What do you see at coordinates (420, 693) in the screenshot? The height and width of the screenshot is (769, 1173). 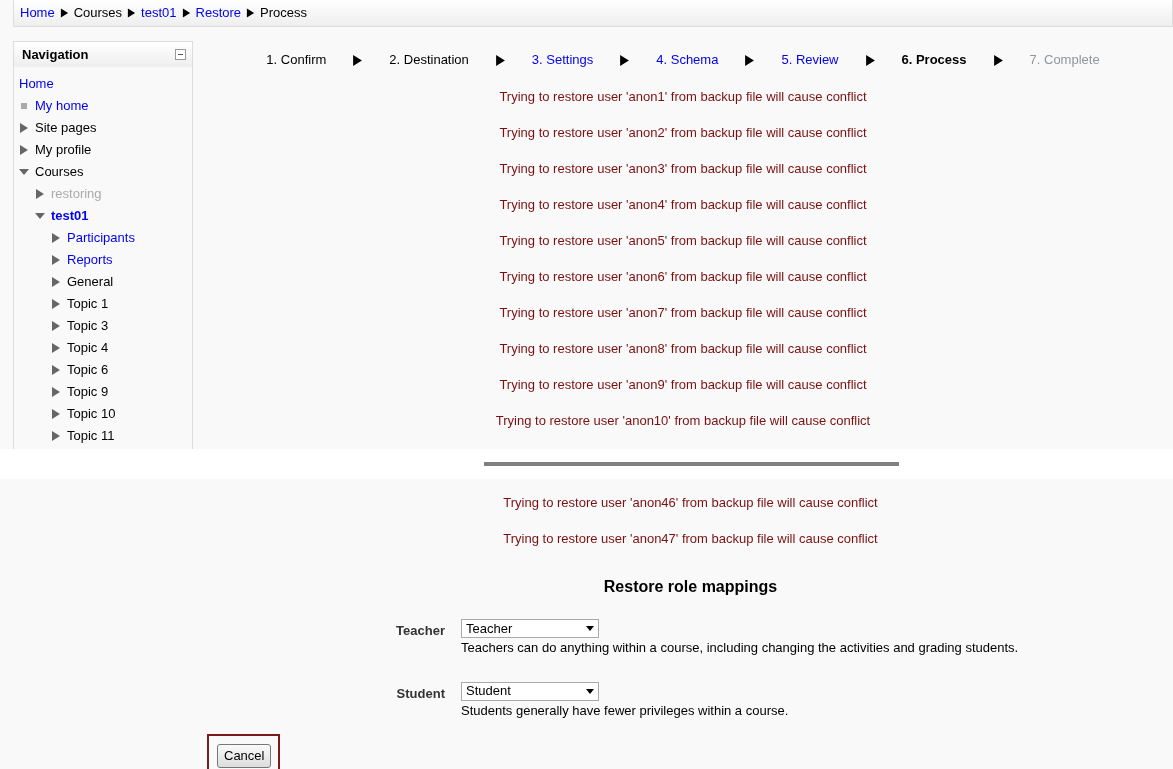 I see `field-label: Student` at bounding box center [420, 693].